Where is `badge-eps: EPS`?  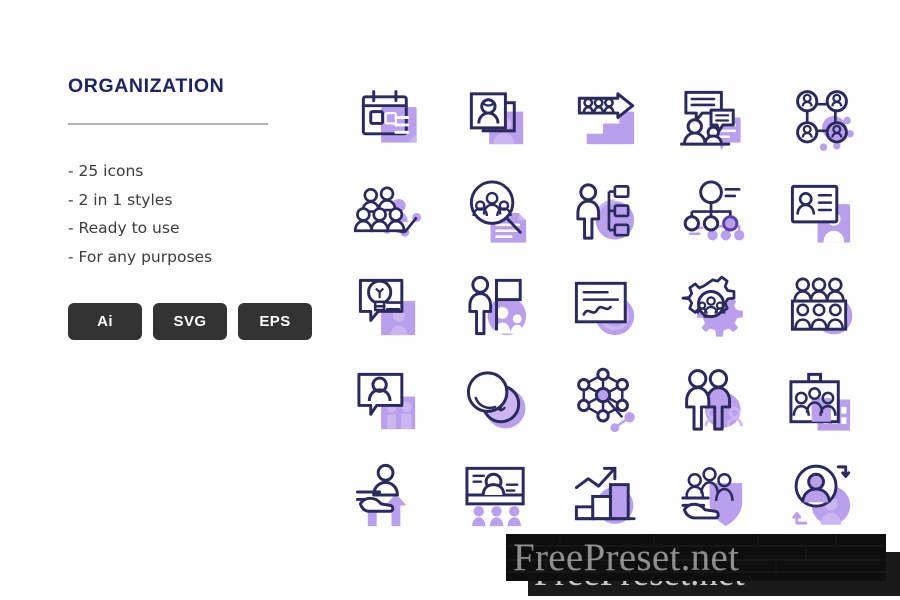
badge-eps: EPS is located at coordinates (275, 321).